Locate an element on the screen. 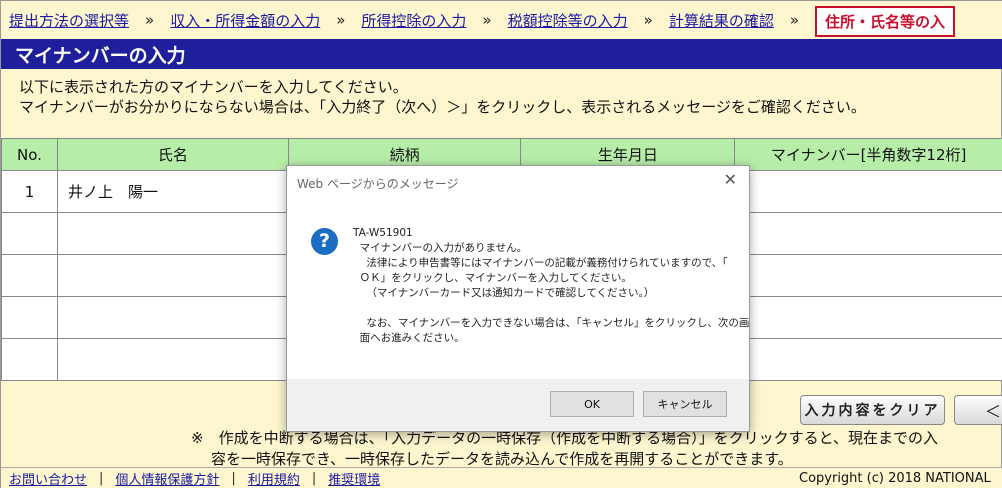 This screenshot has height=488, width=1002. row-number: 1 is located at coordinates (29, 191).